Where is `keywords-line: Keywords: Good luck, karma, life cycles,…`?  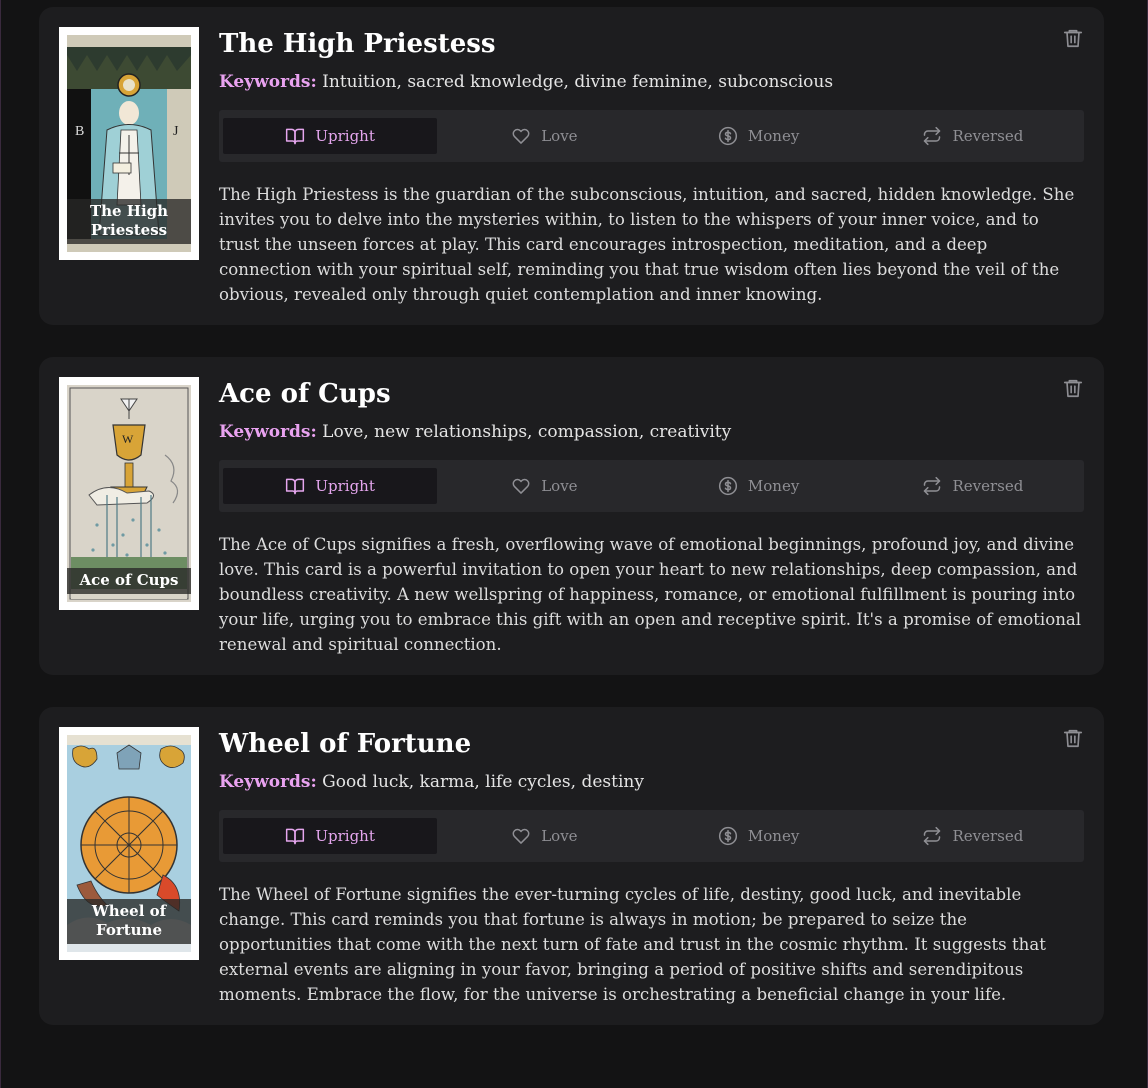 keywords-line: Keywords: Good luck, karma, life cycles,… is located at coordinates (651, 782).